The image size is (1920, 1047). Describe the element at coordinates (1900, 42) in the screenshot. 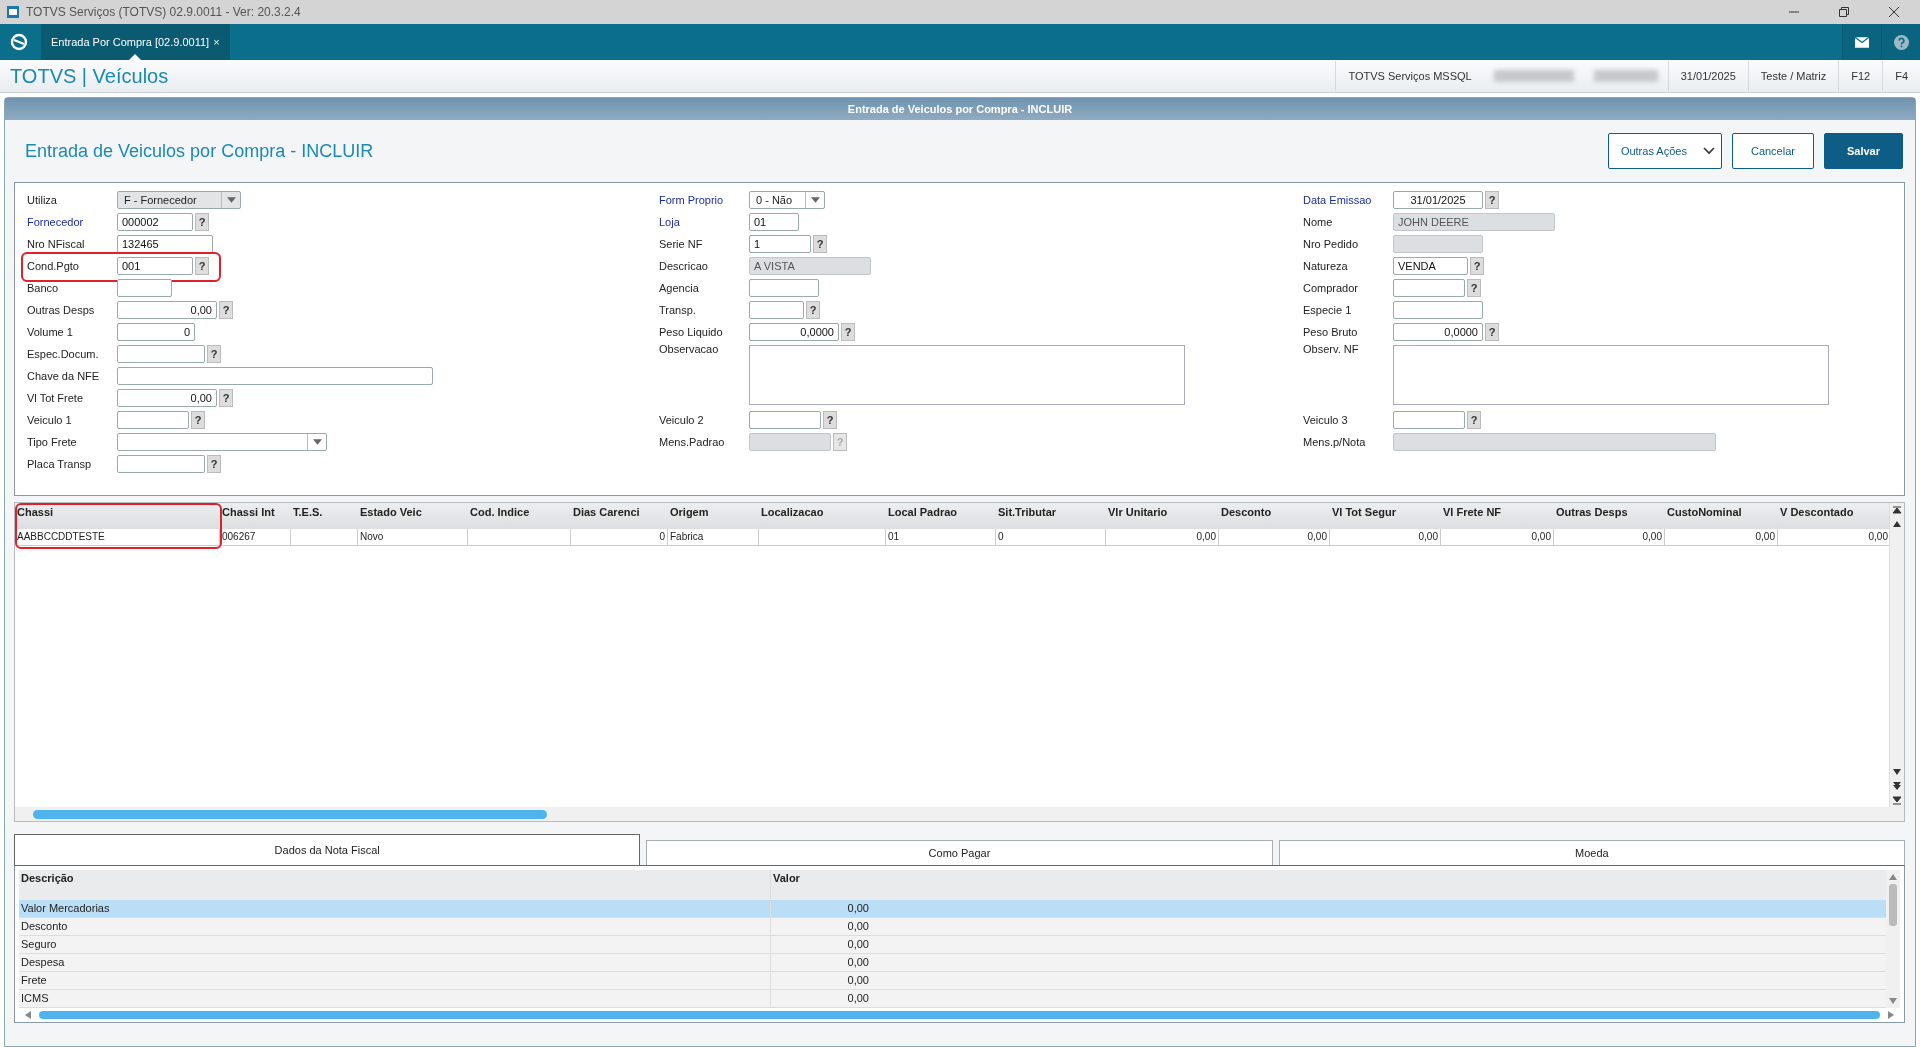

I see `help-icon` at that location.